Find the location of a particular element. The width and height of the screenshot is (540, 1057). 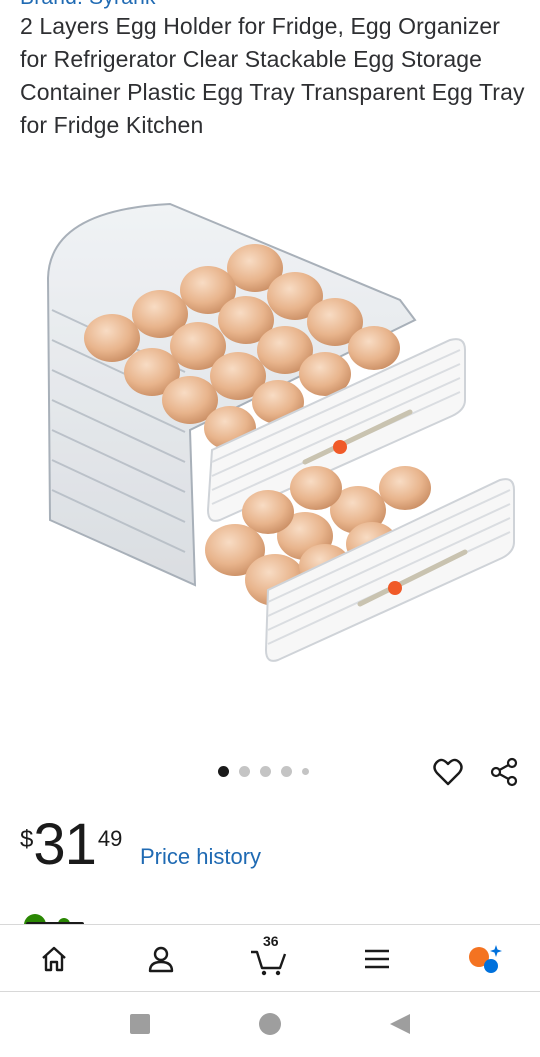

price: $ 31 49 is located at coordinates (71, 845).